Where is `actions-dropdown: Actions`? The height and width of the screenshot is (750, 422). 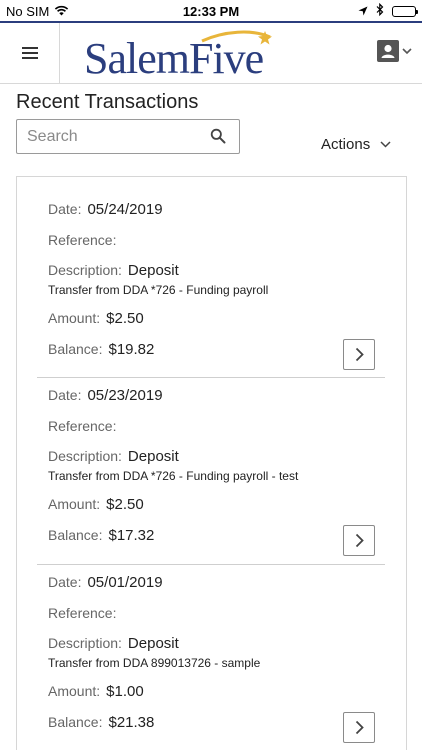
actions-dropdown: Actions is located at coordinates (356, 144).